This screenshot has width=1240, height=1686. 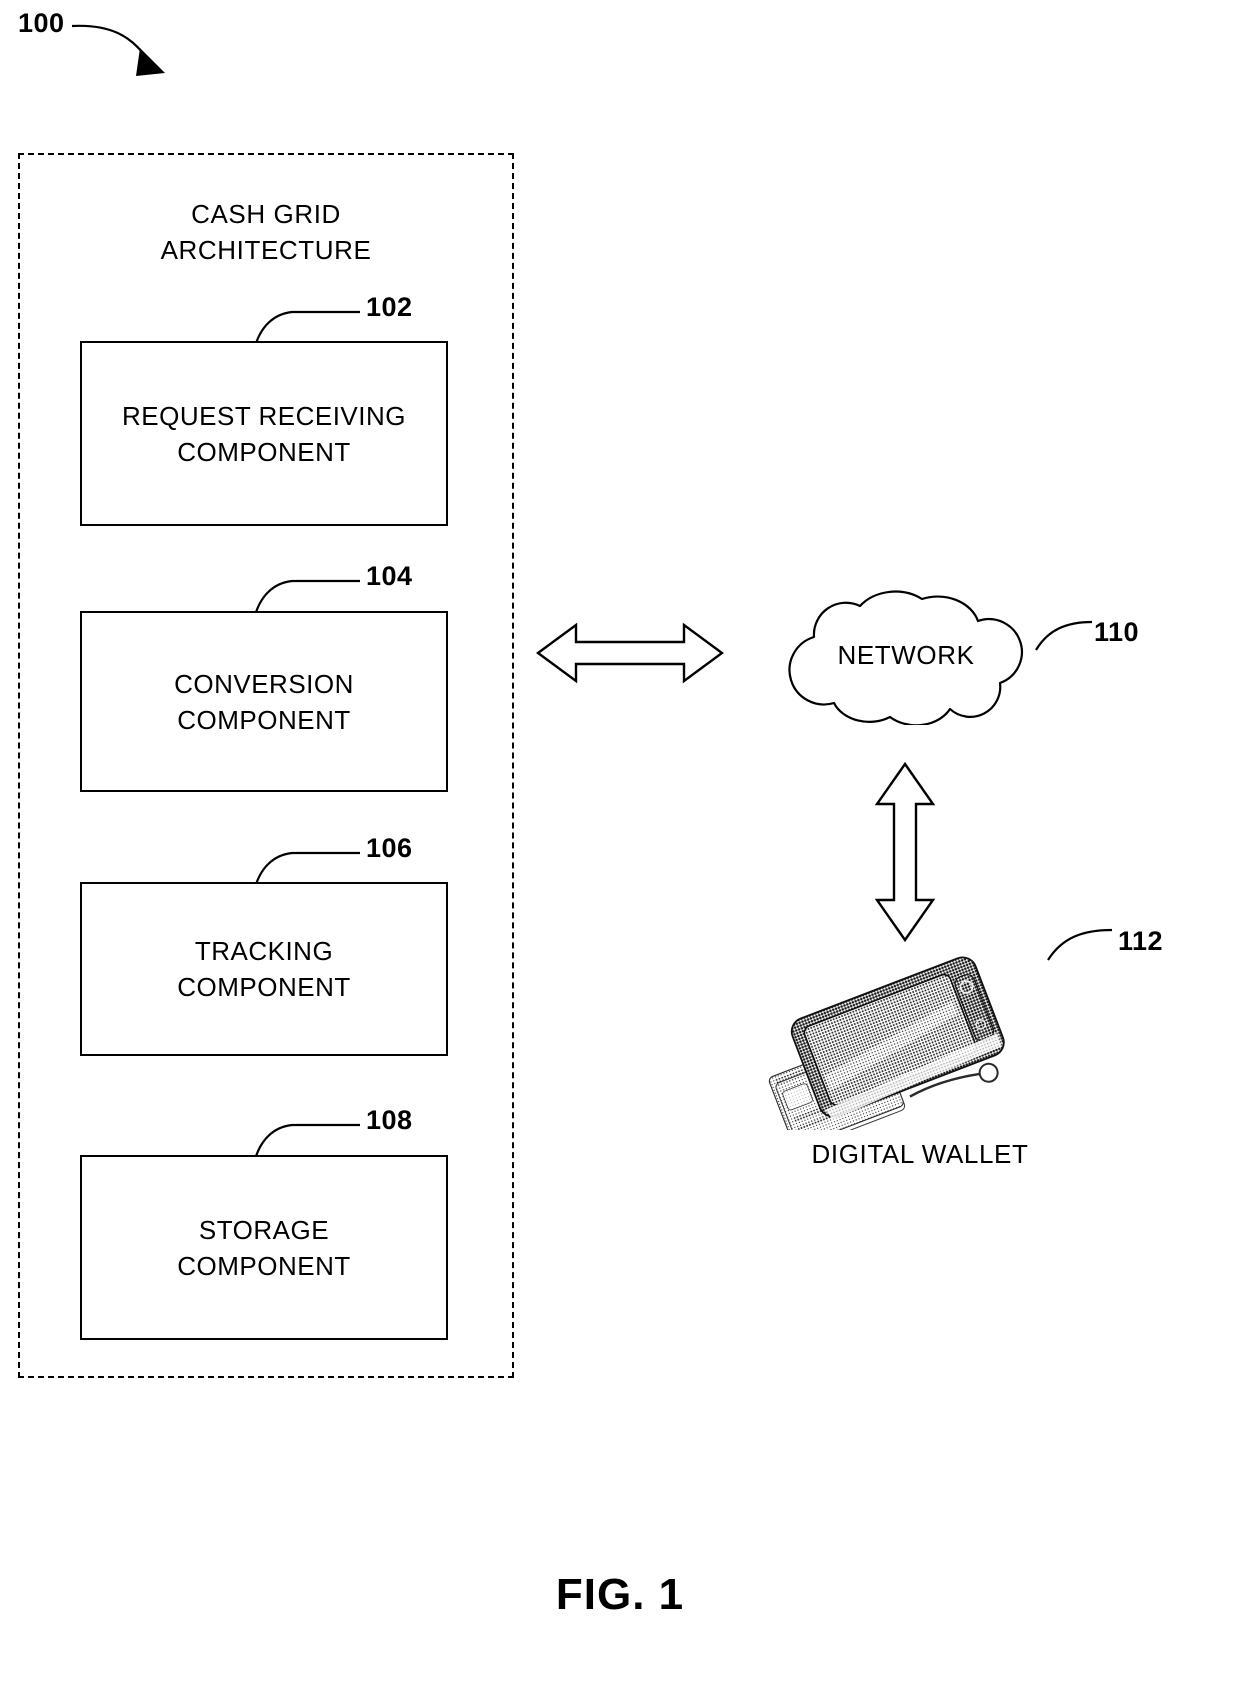 I want to click on digital-wallet-photo, so click(x=888, y=1052).